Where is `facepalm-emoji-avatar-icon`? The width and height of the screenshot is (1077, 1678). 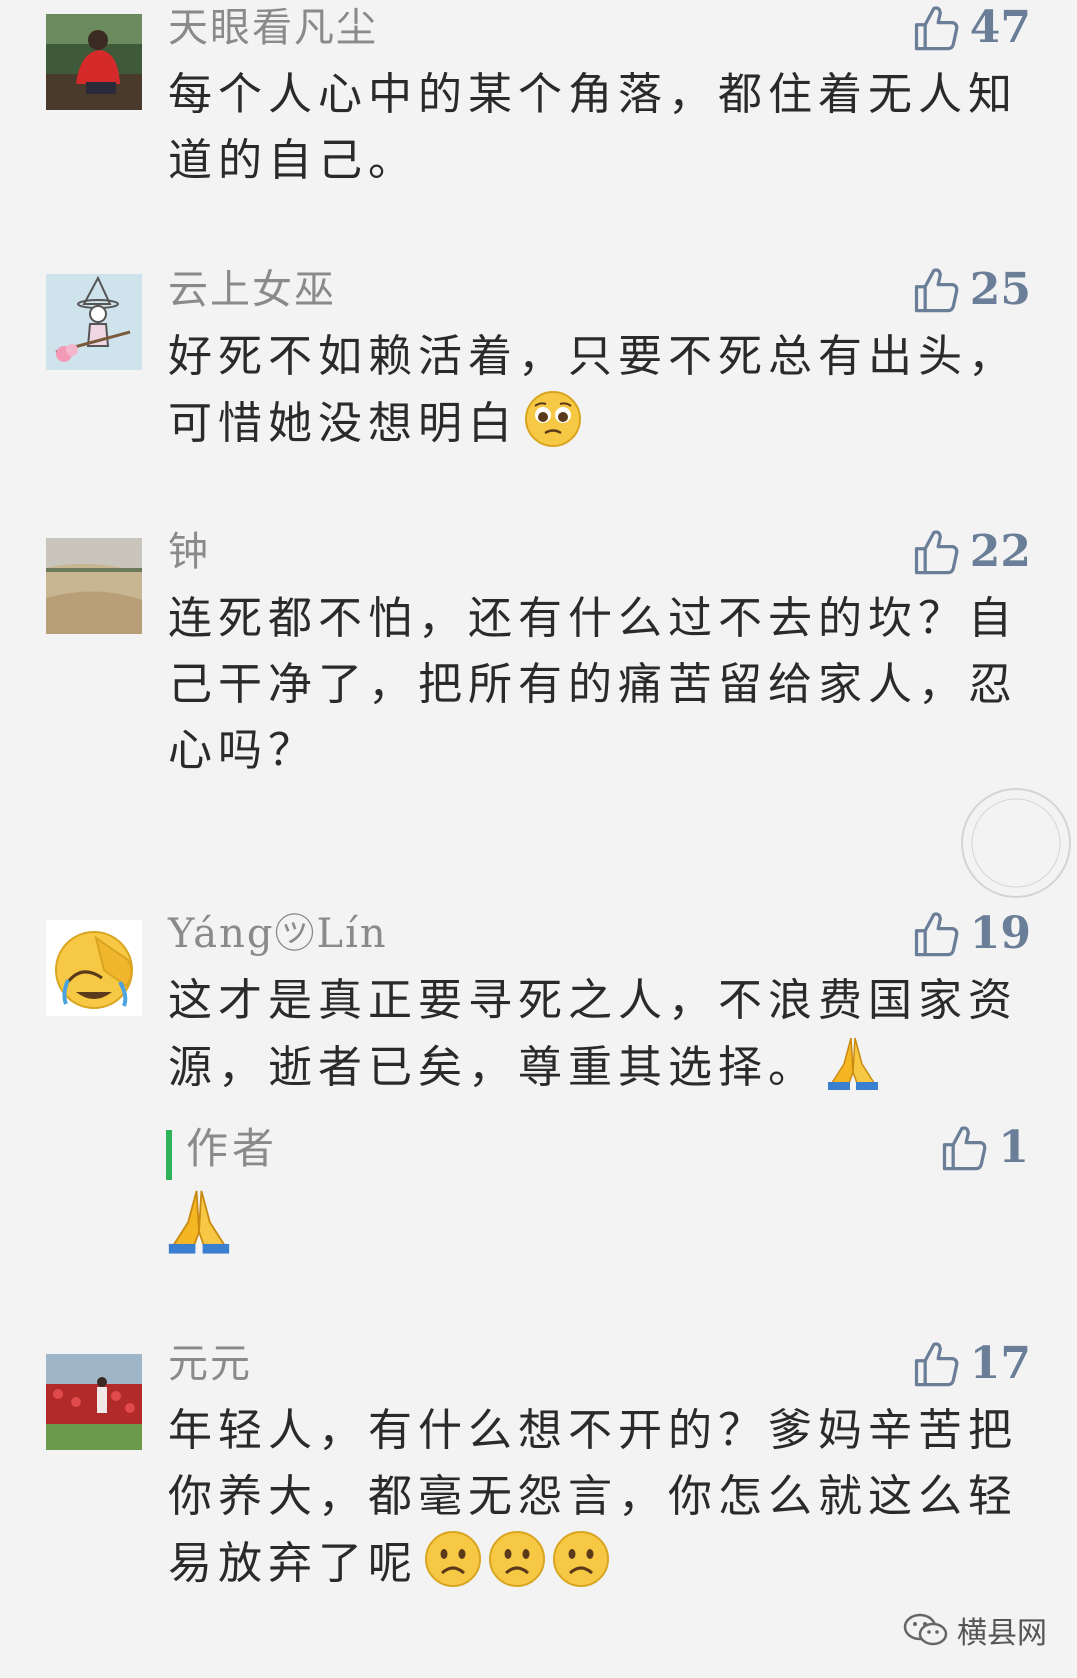 facepalm-emoji-avatar-icon is located at coordinates (94, 968).